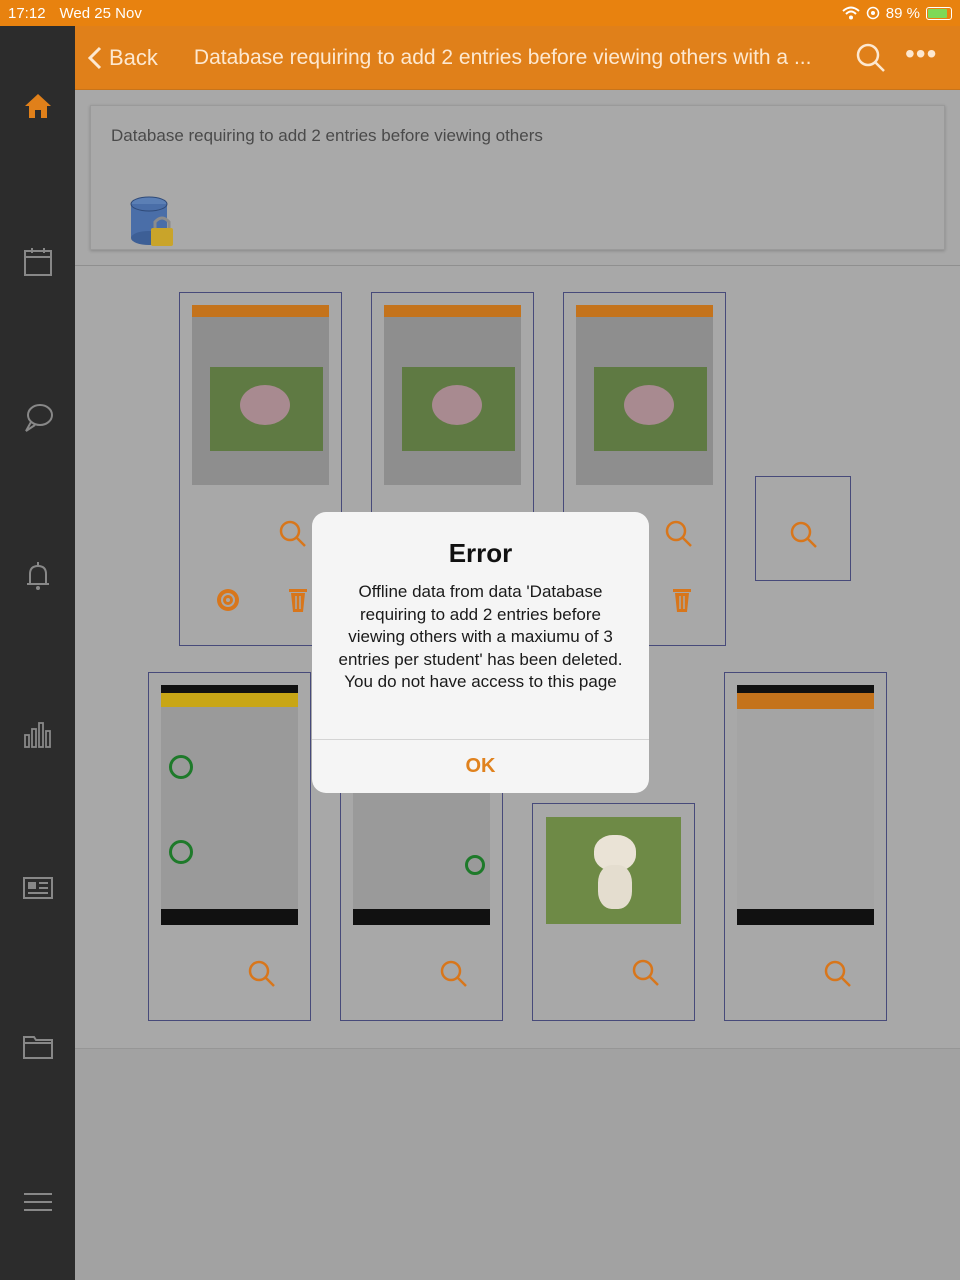  I want to click on sidebar-item-notifications, so click(37, 576).